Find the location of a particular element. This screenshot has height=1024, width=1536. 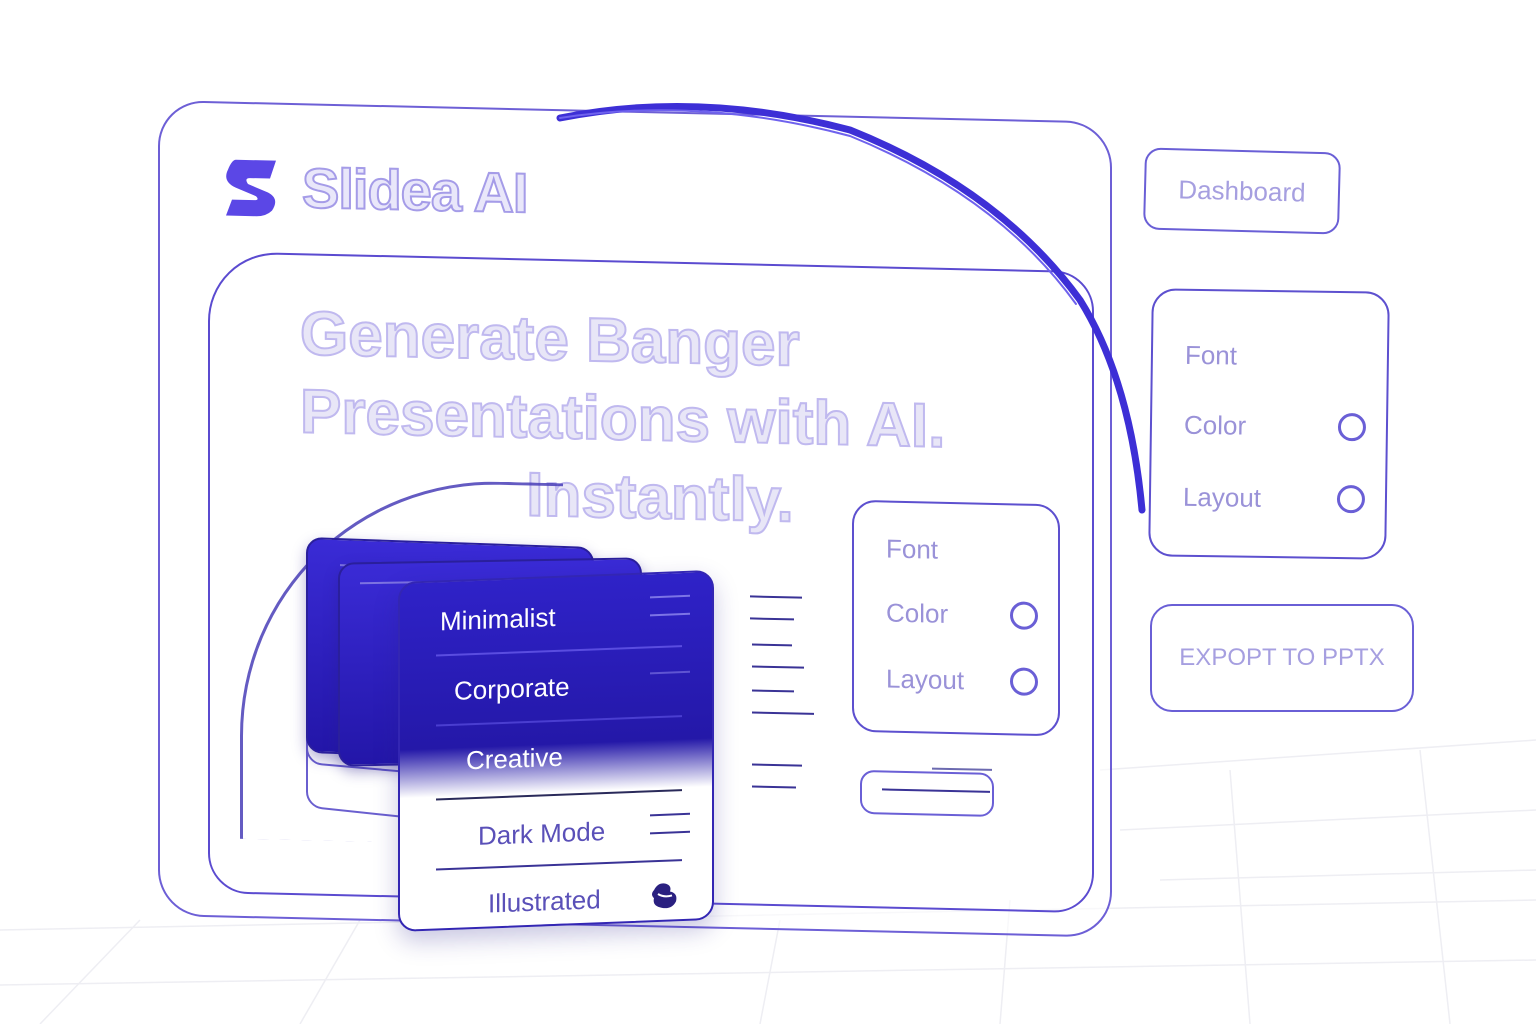

style-option-minimalist: Minimalist is located at coordinates (556, 617).